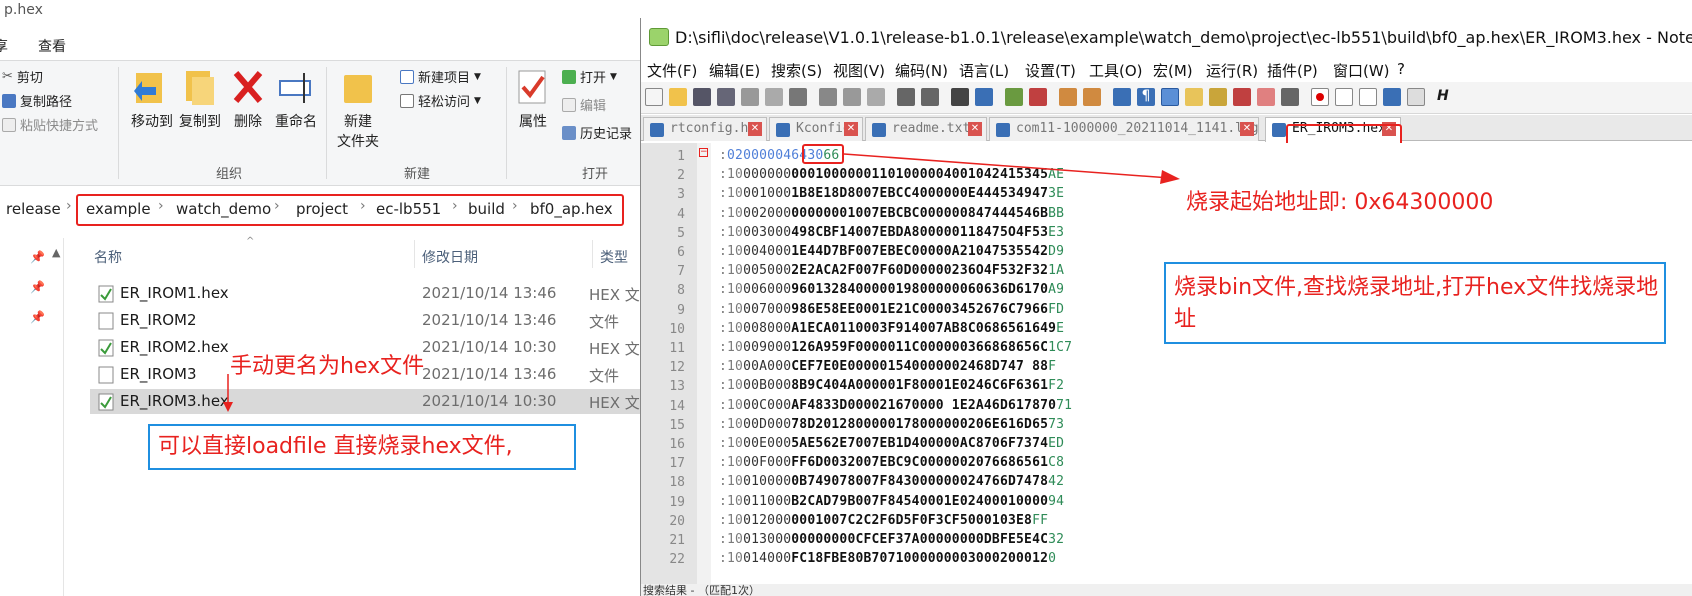 The width and height of the screenshot is (1692, 596). I want to click on column-header-type: 类型, so click(614, 257).